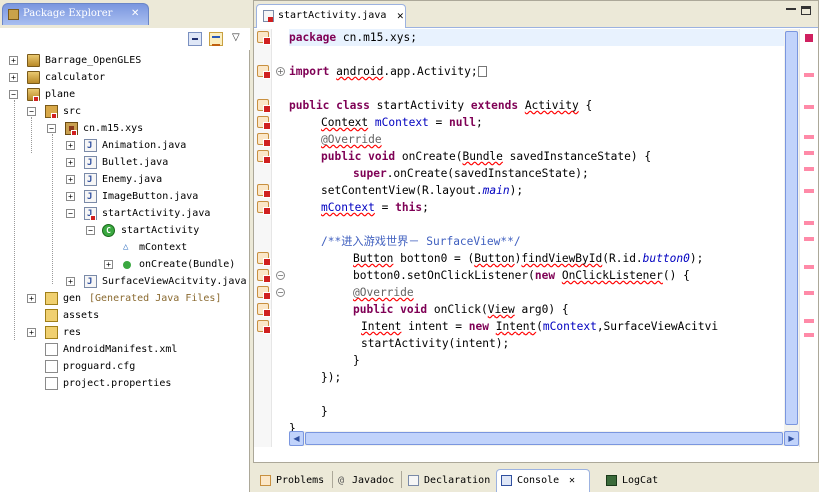  I want to click on tree-item-imagebutton-java: + ImageButton.java, so click(125, 197).